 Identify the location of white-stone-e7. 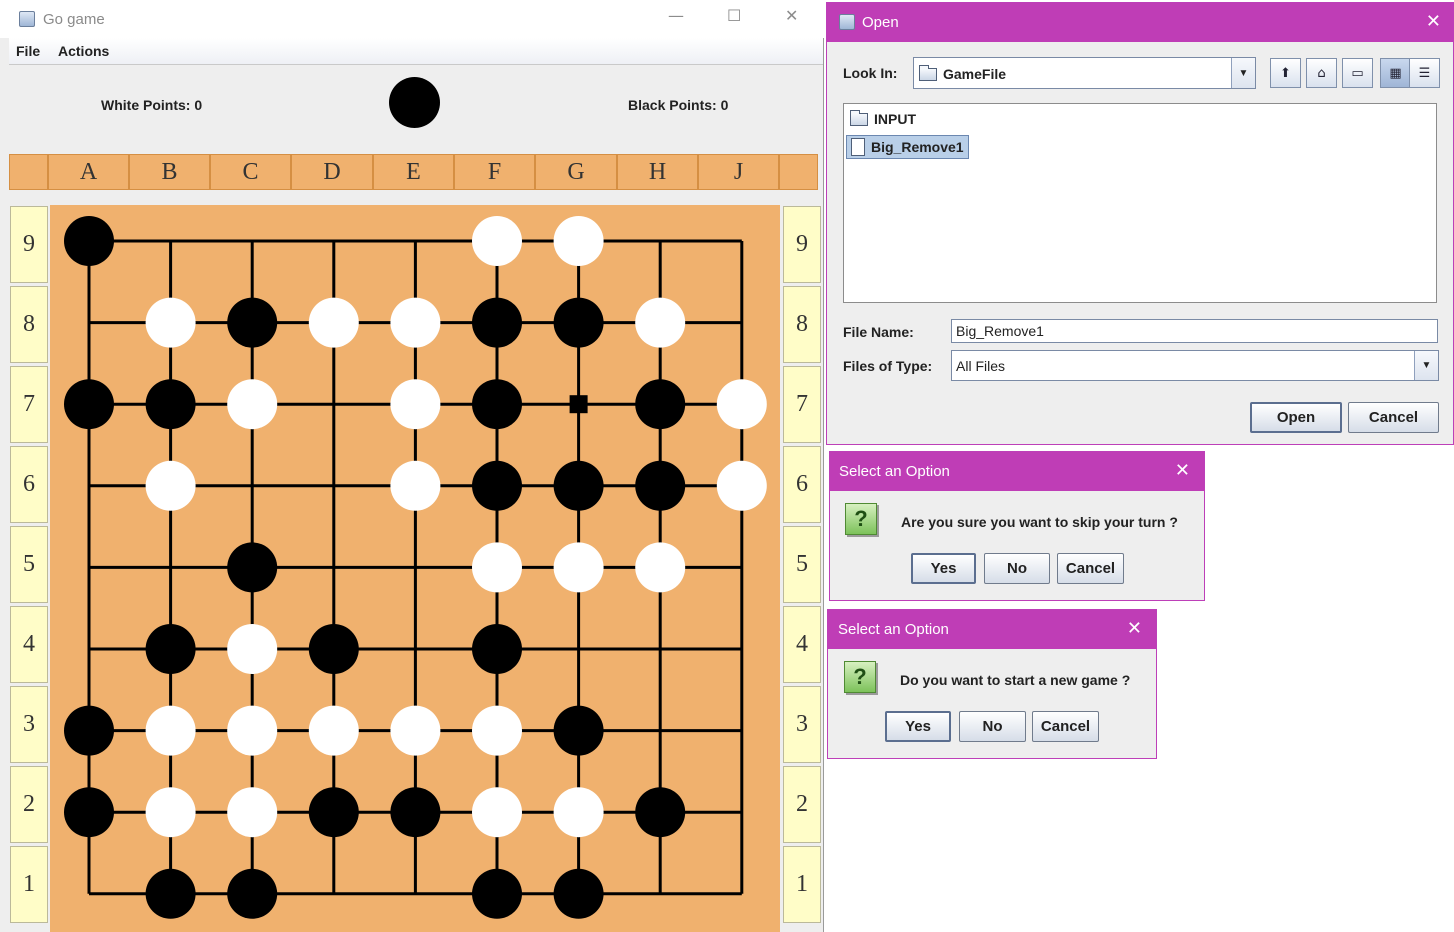
(415, 404).